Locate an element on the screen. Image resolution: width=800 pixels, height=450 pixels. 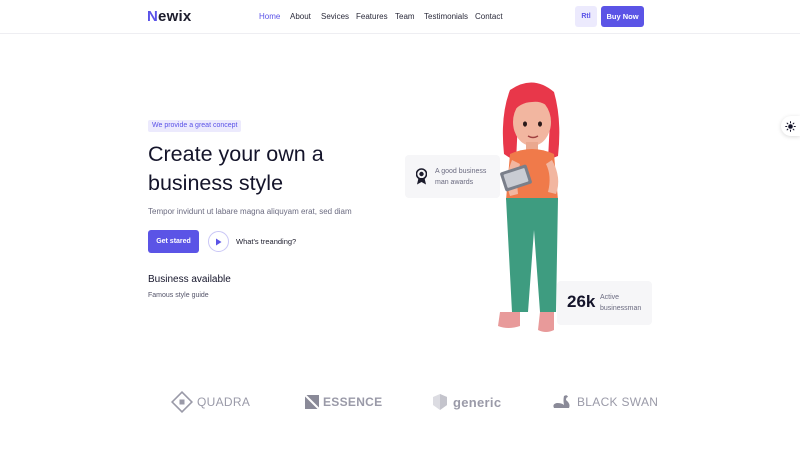
brand-label: ESSENCE is located at coordinates (353, 402).